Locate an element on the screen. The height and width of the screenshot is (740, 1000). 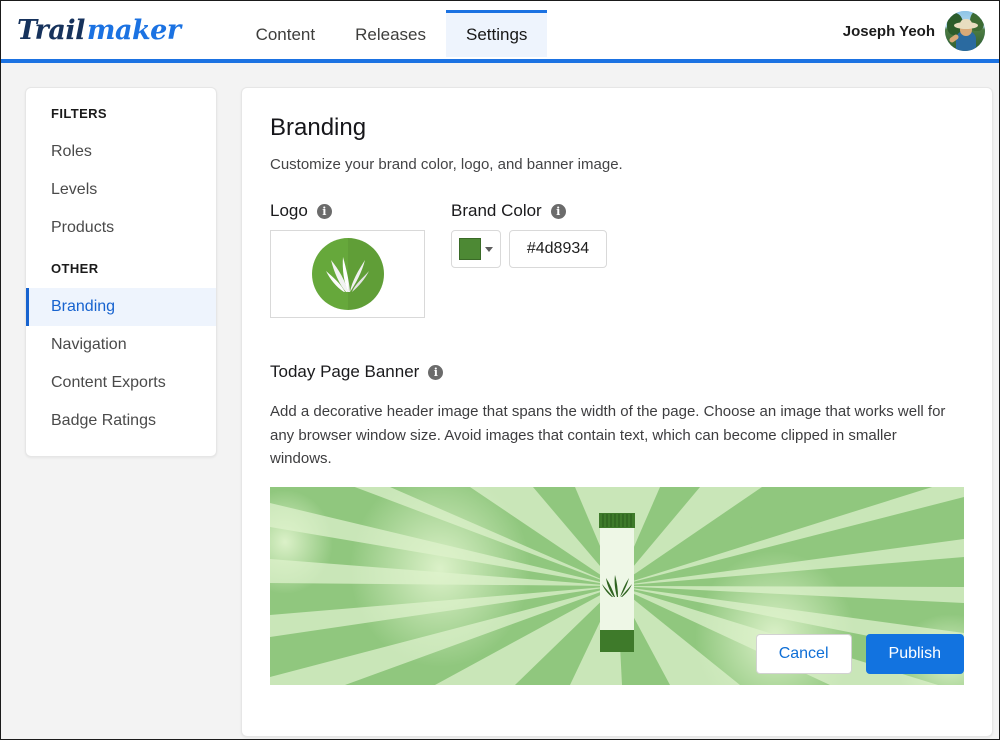
brand-color-hex-input is located at coordinates (558, 249).